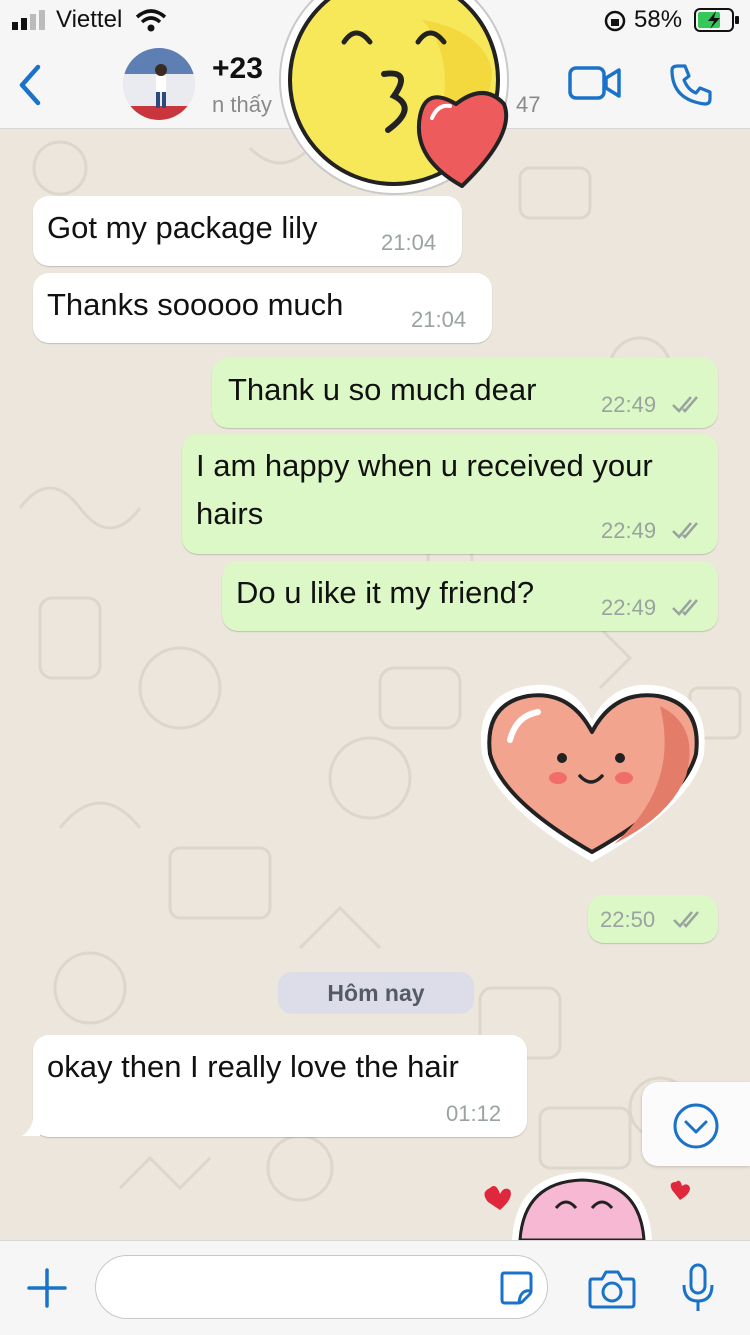  I want to click on message-time: 22:50, so click(628, 919).